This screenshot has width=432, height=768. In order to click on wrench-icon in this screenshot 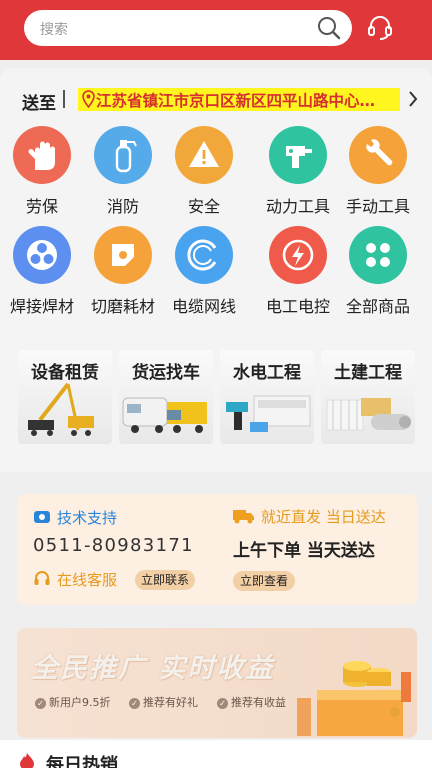, I will do `click(378, 155)`.